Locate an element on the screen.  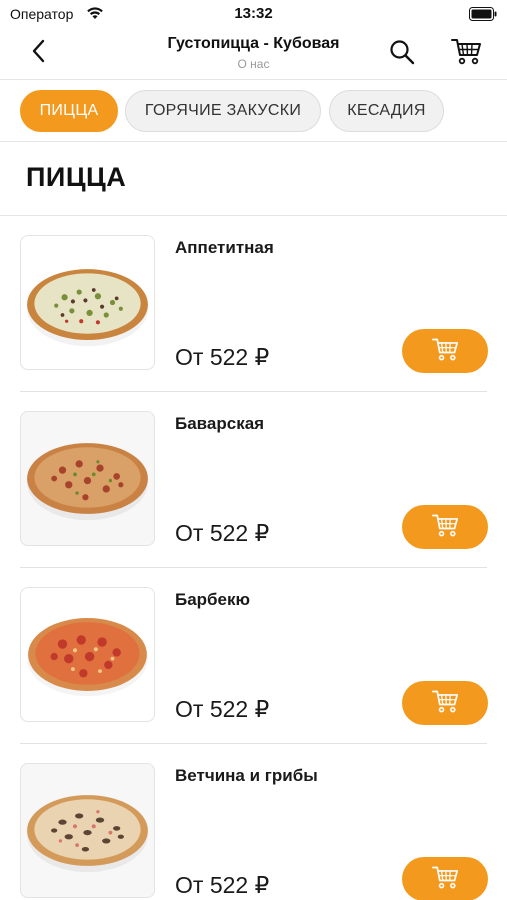
battery-icon is located at coordinates (483, 16).